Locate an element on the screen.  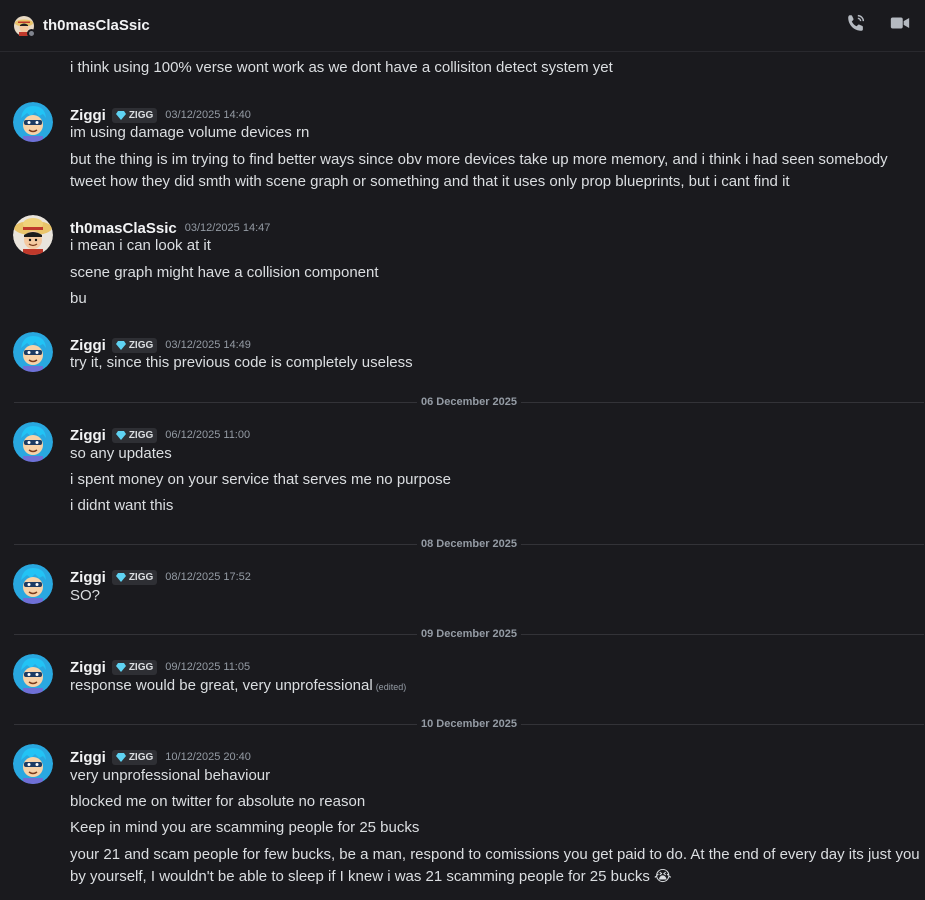
message-header: Ziggi ZIGG 06/12/2025 11:00 is located at coordinates (160, 435).